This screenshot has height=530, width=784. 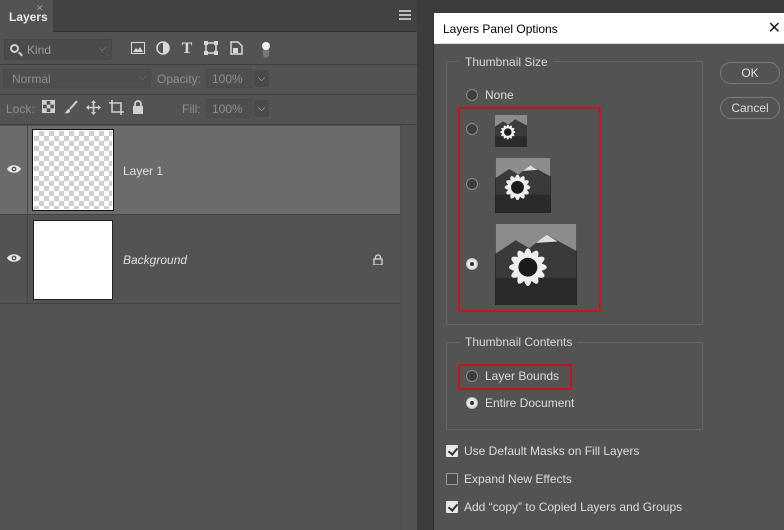 What do you see at coordinates (211, 49) in the screenshot?
I see `shape-layer-filter-icon` at bounding box center [211, 49].